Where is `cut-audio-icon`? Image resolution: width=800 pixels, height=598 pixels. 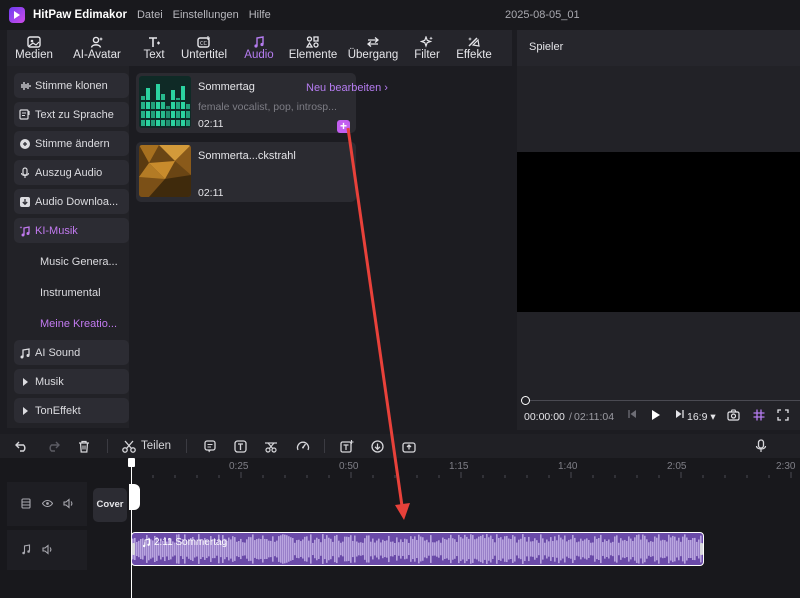 cut-audio-icon is located at coordinates (271, 446).